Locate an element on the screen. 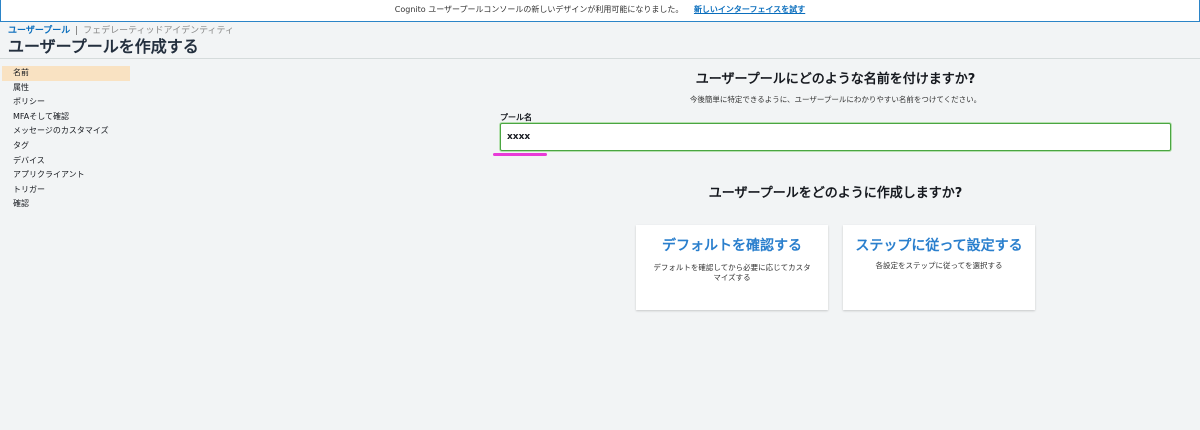 The image size is (1200, 430). breadcrumb: ユーザープール | フェデレーティッドアイデンティティ is located at coordinates (121, 31).